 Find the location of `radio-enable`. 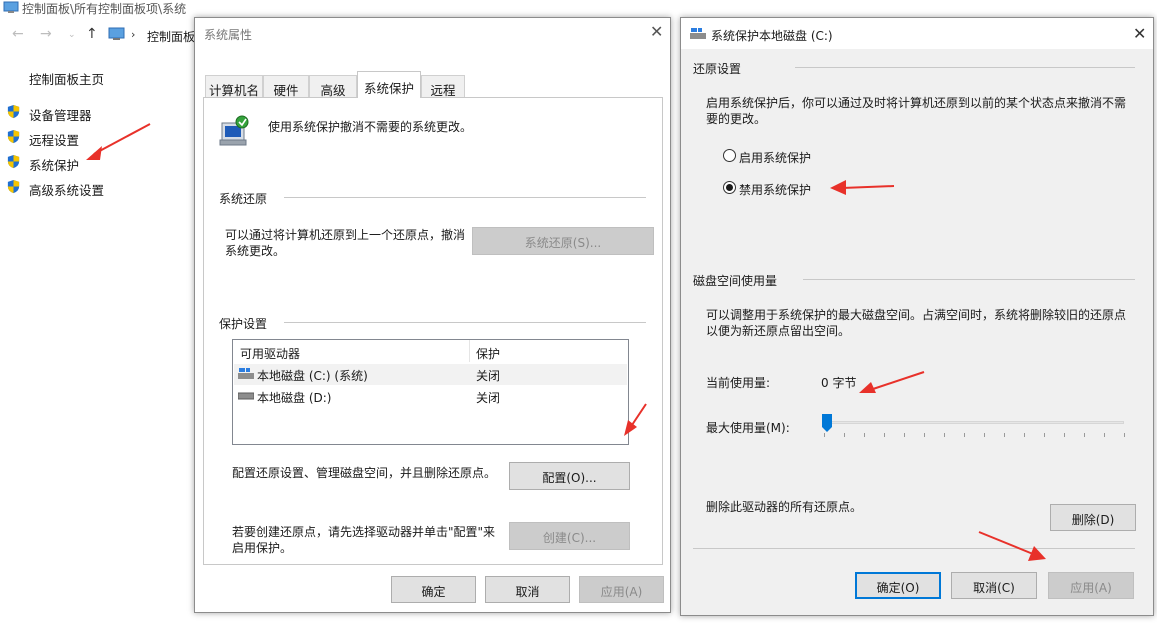

radio-enable is located at coordinates (729, 155).